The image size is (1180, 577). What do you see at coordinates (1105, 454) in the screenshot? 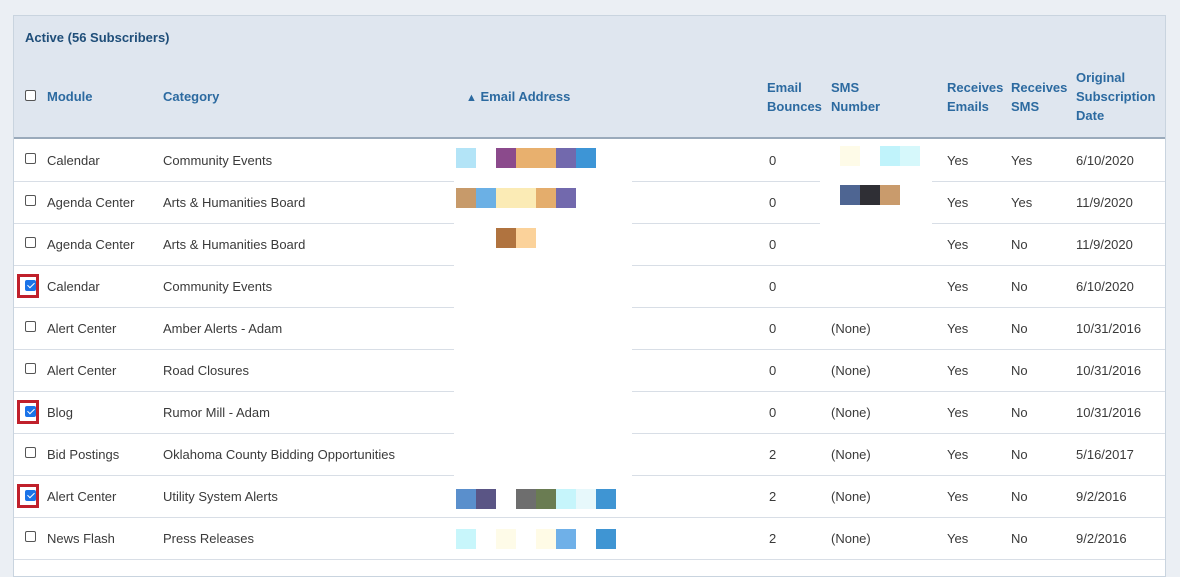
I see `date-cell: 5/16/2017` at bounding box center [1105, 454].